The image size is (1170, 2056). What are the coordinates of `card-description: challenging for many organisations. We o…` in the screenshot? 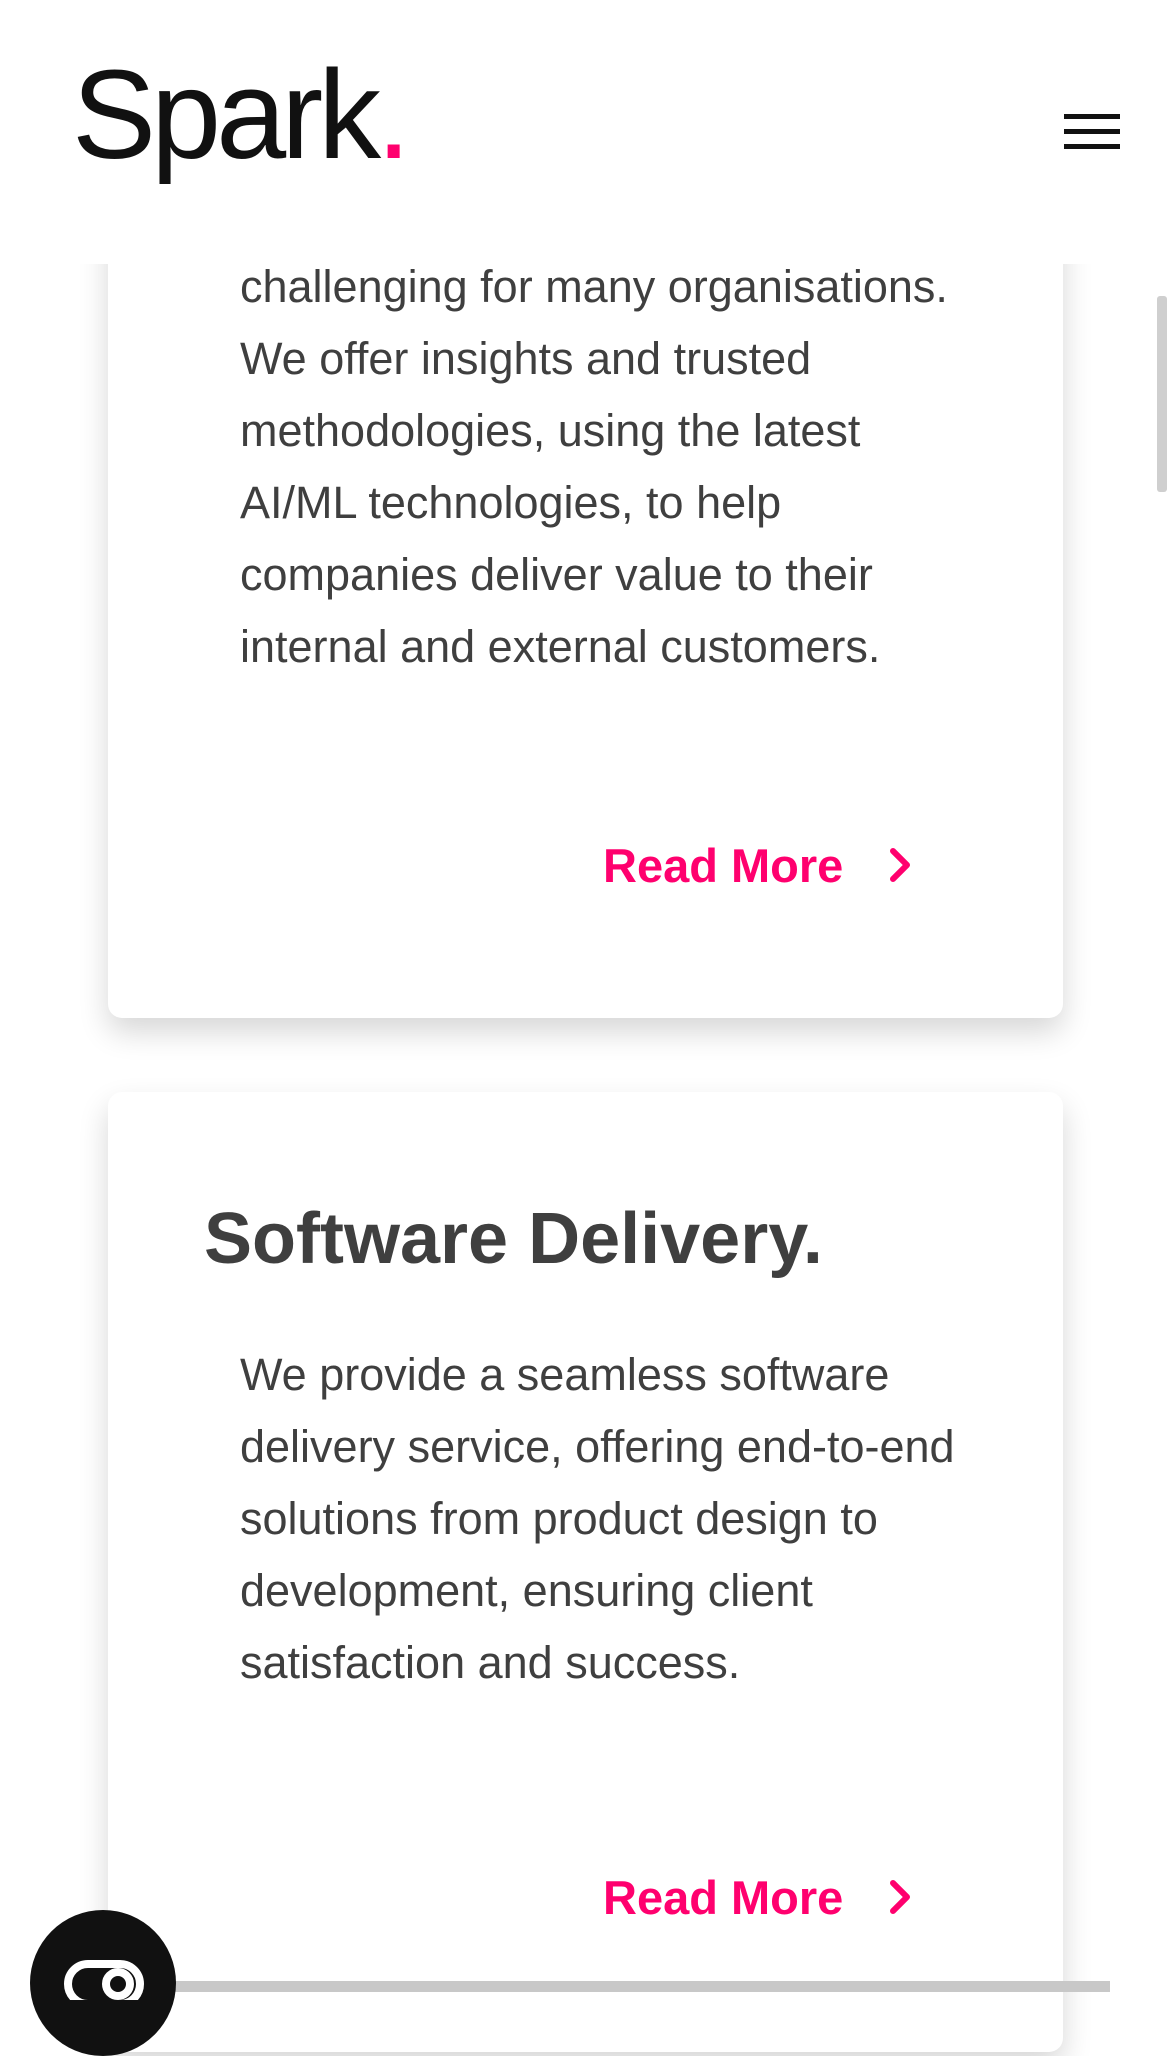 It's located at (600, 467).